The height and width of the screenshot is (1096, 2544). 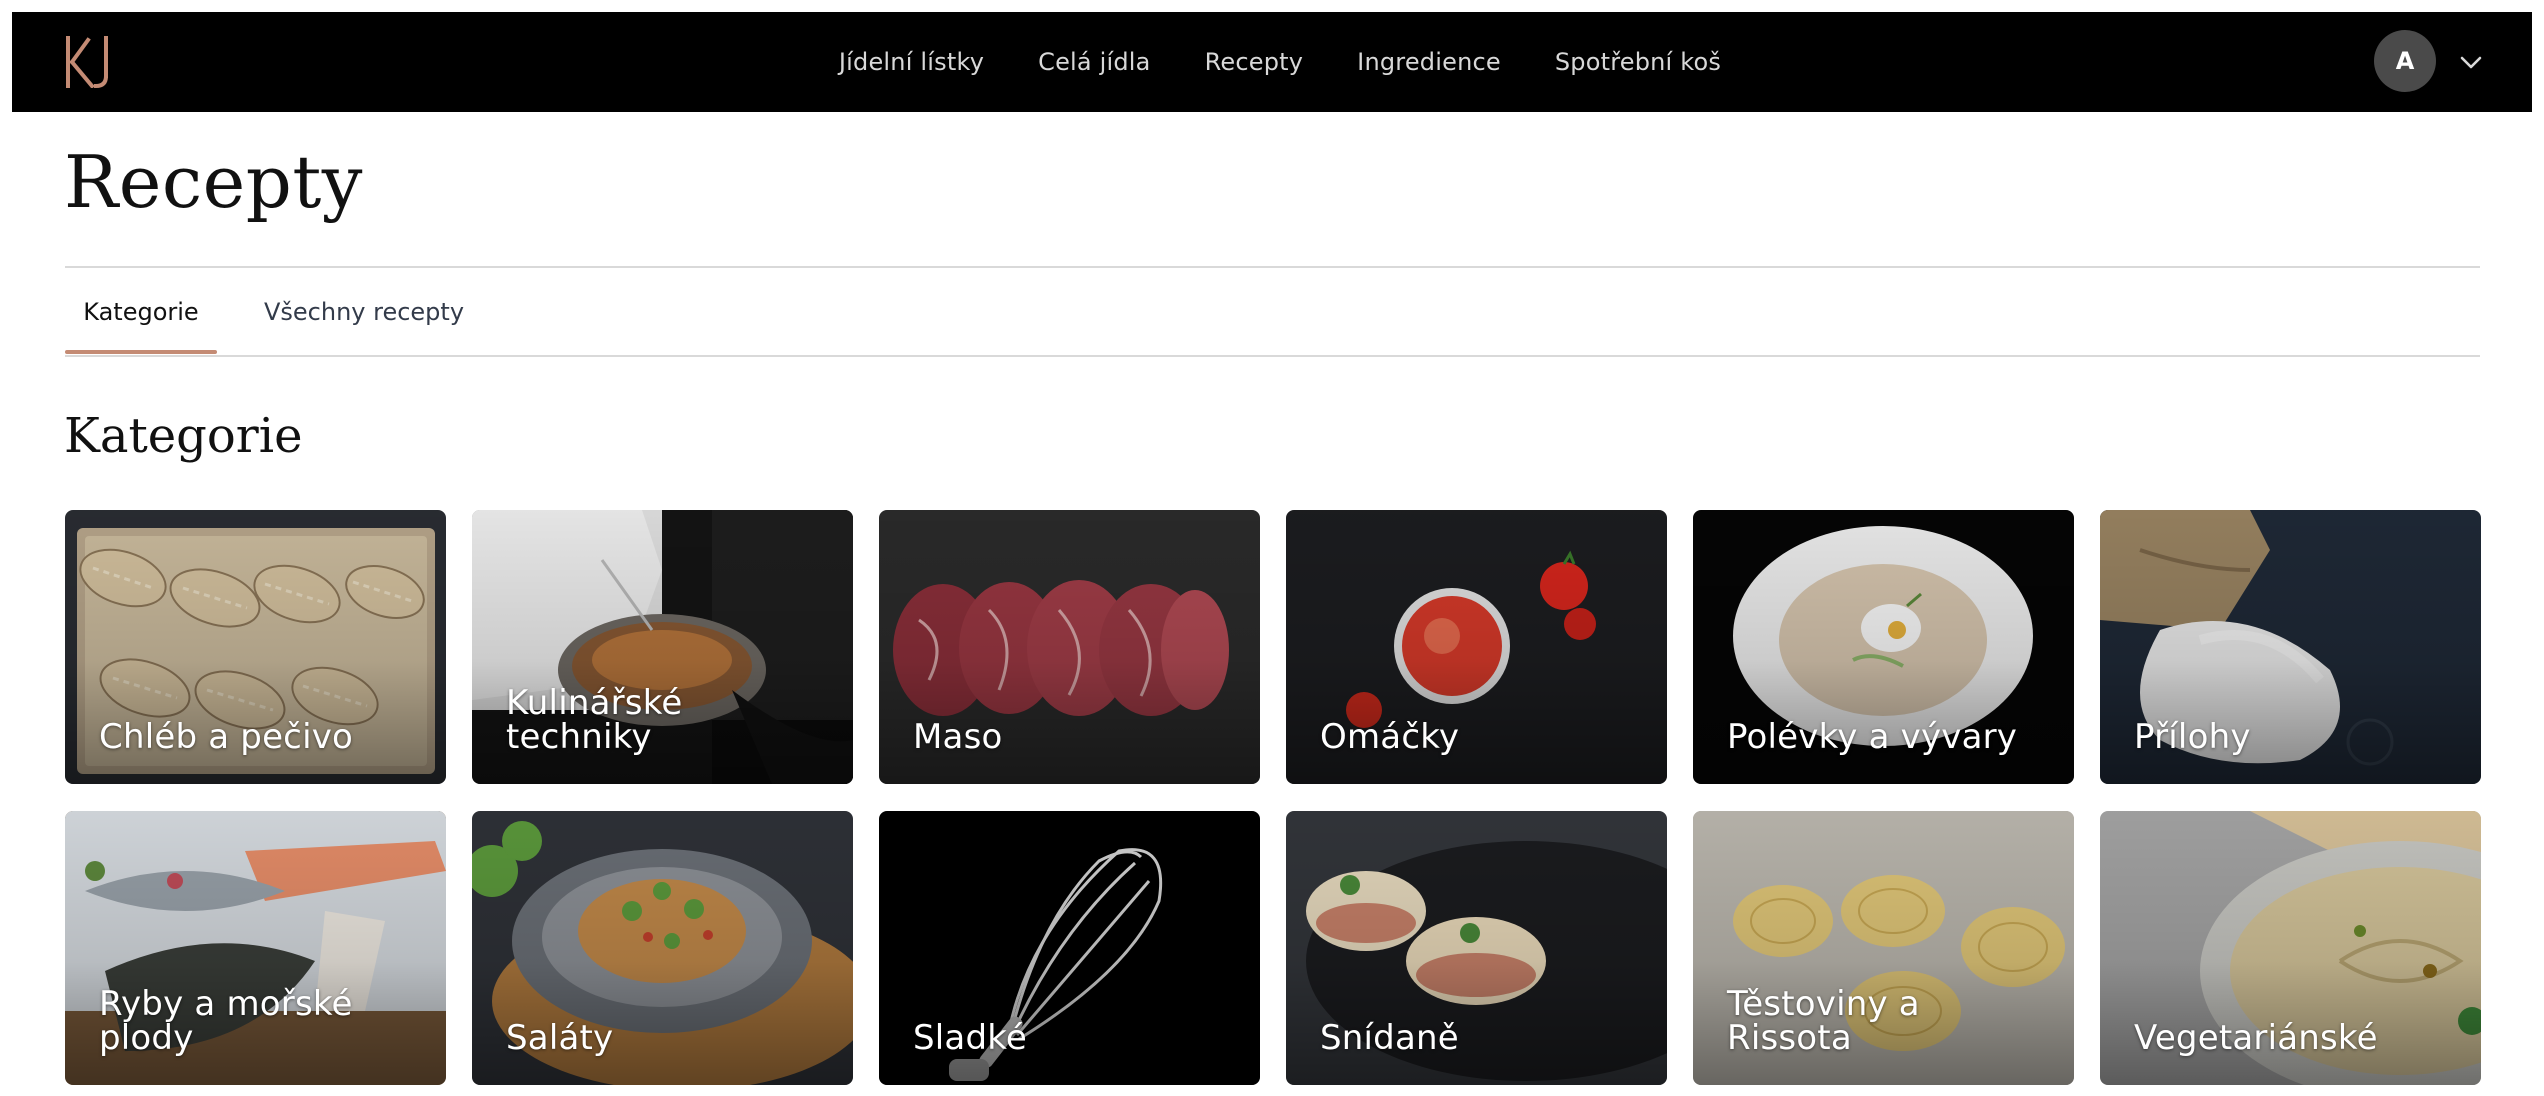 What do you see at coordinates (1883, 647) in the screenshot?
I see `category-card-polevky-a-vyvary: Polévky a vývary` at bounding box center [1883, 647].